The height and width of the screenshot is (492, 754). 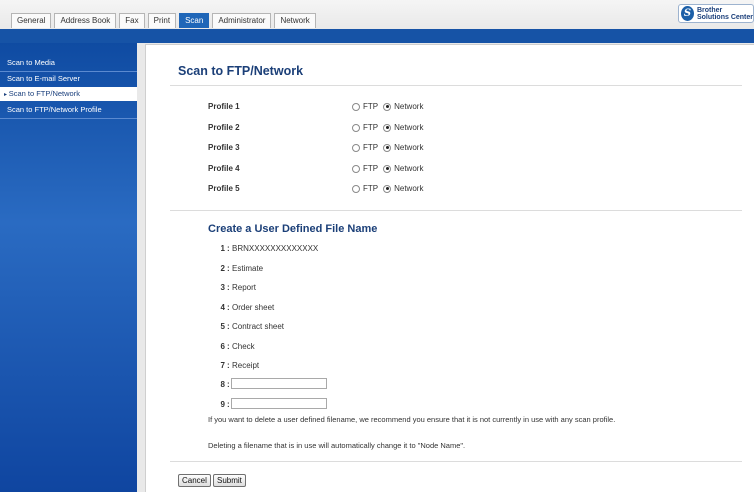 What do you see at coordinates (248, 268) in the screenshot?
I see `filename-value: Estimate` at bounding box center [248, 268].